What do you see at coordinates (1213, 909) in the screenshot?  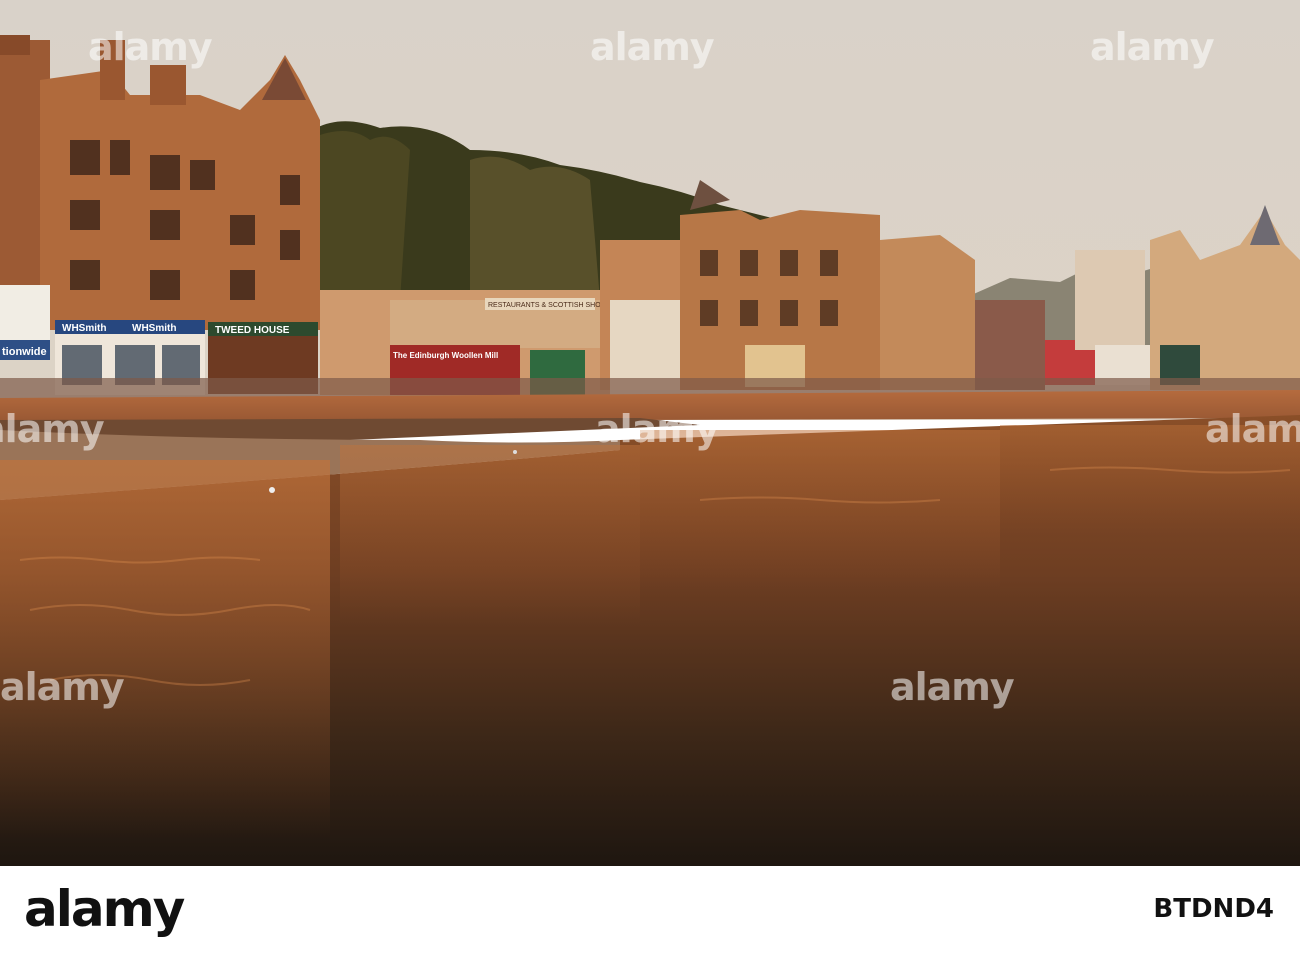 I see `image-id: BTDND4` at bounding box center [1213, 909].